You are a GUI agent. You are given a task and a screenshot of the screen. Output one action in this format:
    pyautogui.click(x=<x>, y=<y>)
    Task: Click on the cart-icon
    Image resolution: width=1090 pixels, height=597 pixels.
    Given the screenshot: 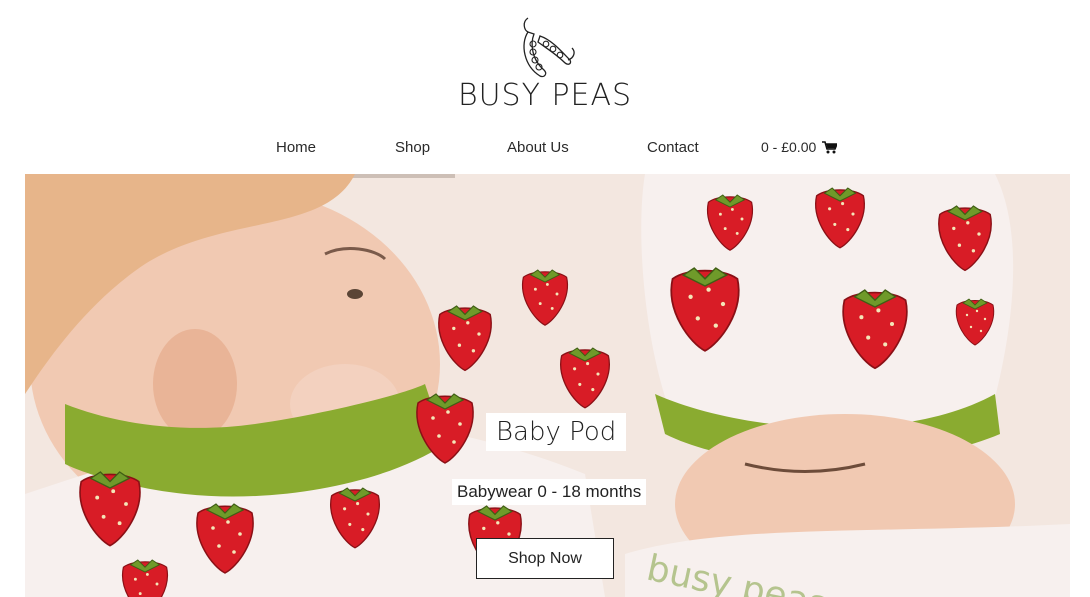 What is the action you would take?
    pyautogui.click(x=830, y=146)
    